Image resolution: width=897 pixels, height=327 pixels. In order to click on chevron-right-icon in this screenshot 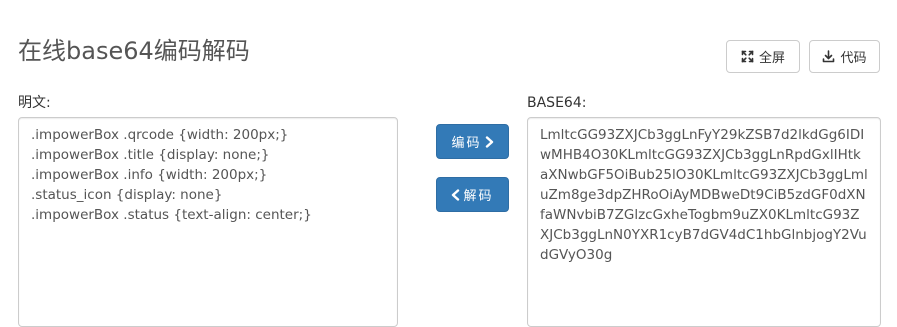, I will do `click(489, 141)`.